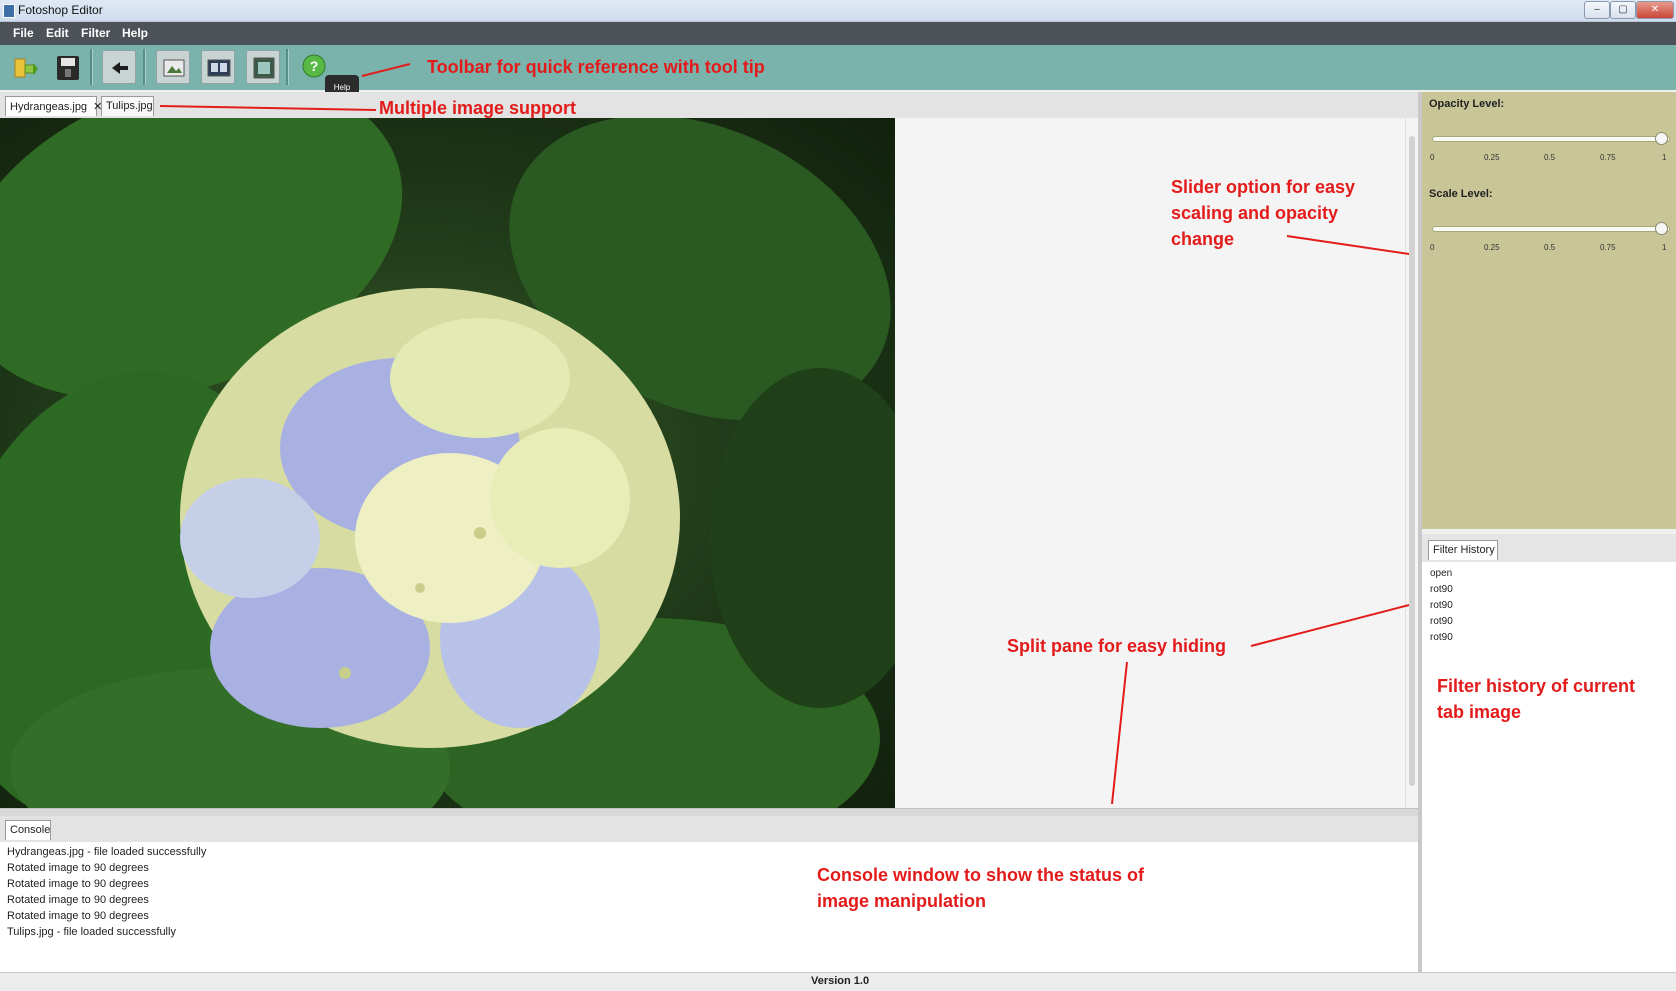  I want to click on slider-pointer-line, so click(1348, 245).